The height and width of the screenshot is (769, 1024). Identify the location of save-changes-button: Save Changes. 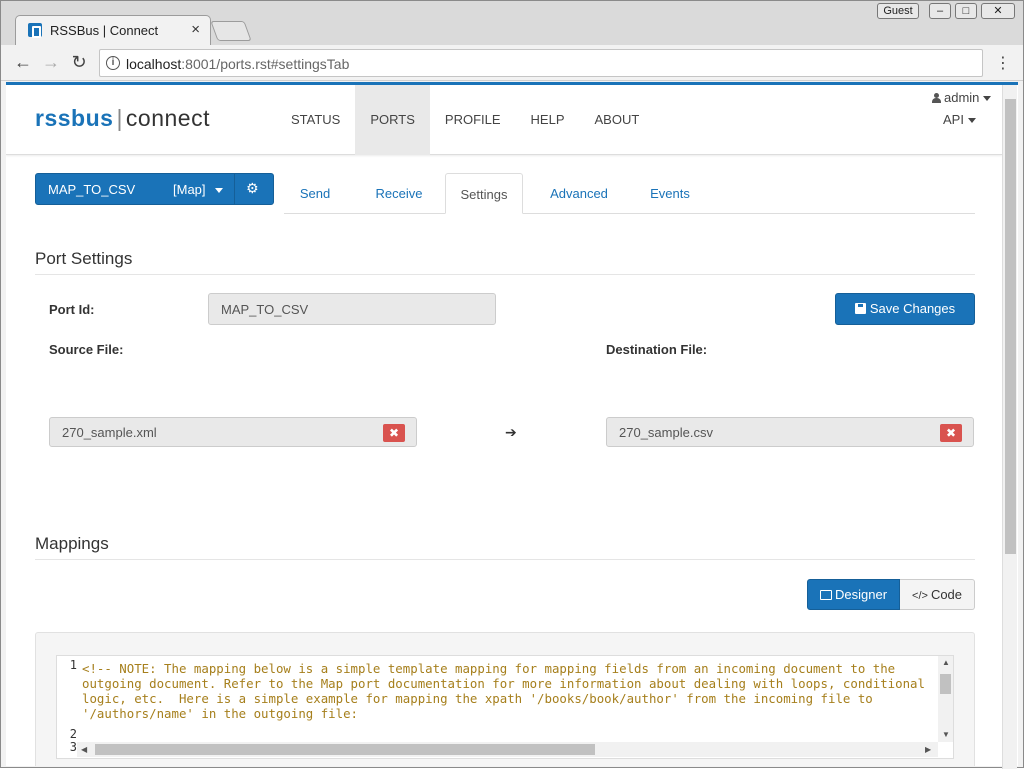
(905, 309).